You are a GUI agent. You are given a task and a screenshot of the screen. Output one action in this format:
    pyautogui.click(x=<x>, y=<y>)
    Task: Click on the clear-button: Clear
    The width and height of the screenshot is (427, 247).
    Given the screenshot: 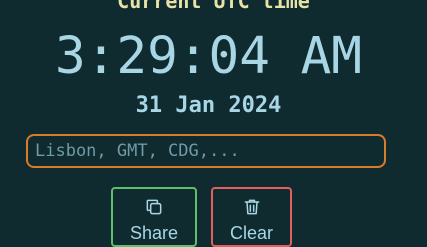 What is the action you would take?
    pyautogui.click(x=251, y=217)
    